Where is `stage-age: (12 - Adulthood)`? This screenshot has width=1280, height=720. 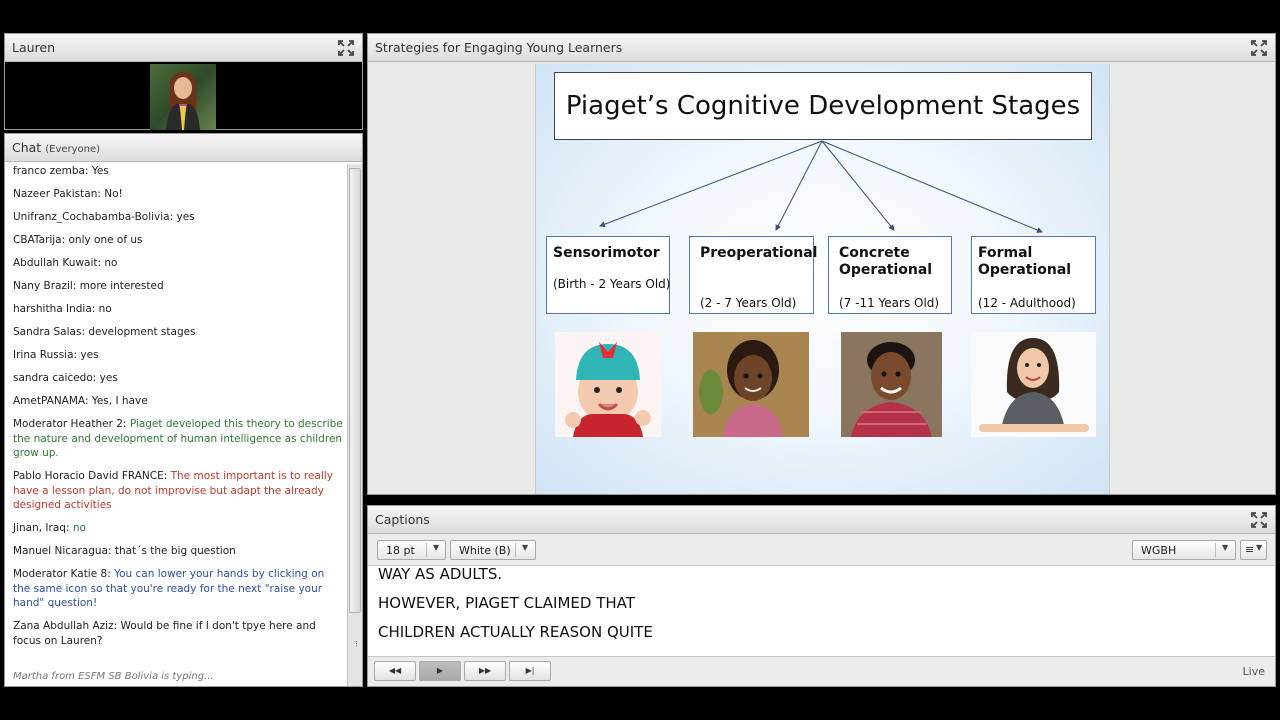 stage-age: (12 - Adulthood) is located at coordinates (1027, 303).